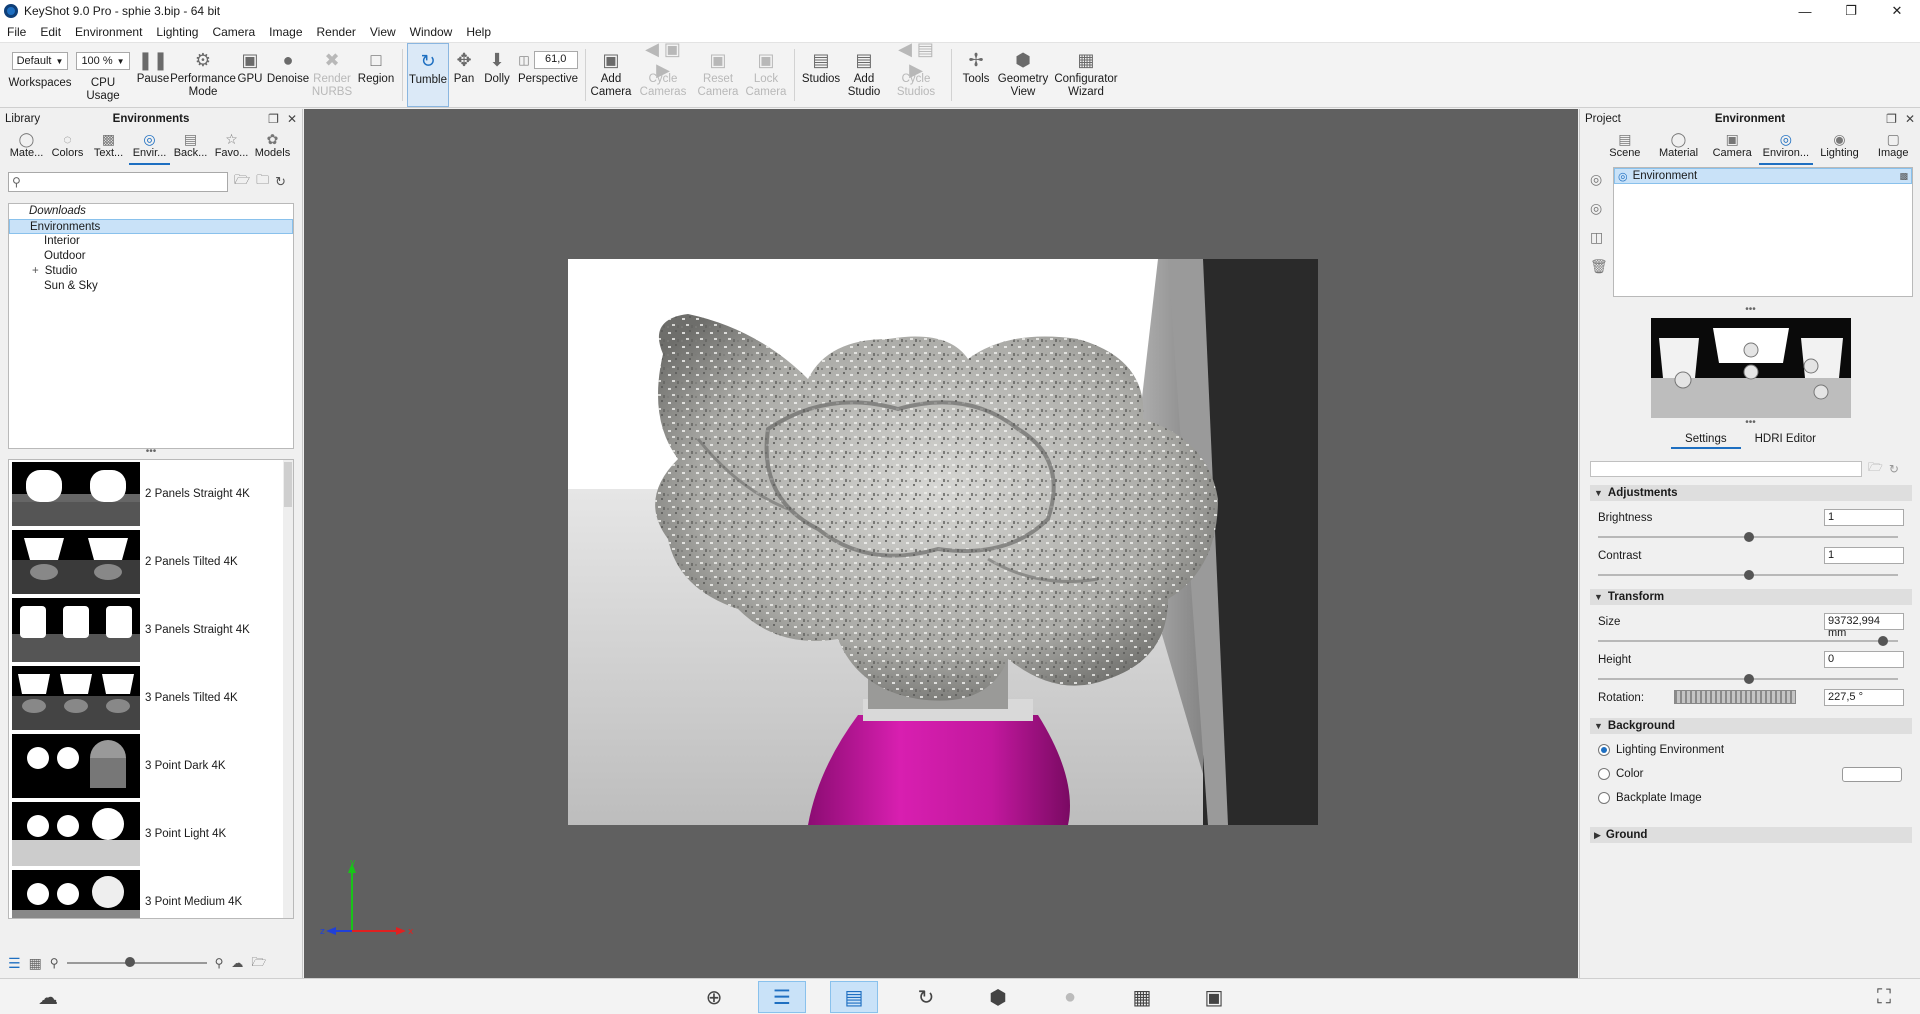 The width and height of the screenshot is (1920, 1014). Describe the element at coordinates (237, 963) in the screenshot. I see `cloud-upload-icon: ☁` at that location.